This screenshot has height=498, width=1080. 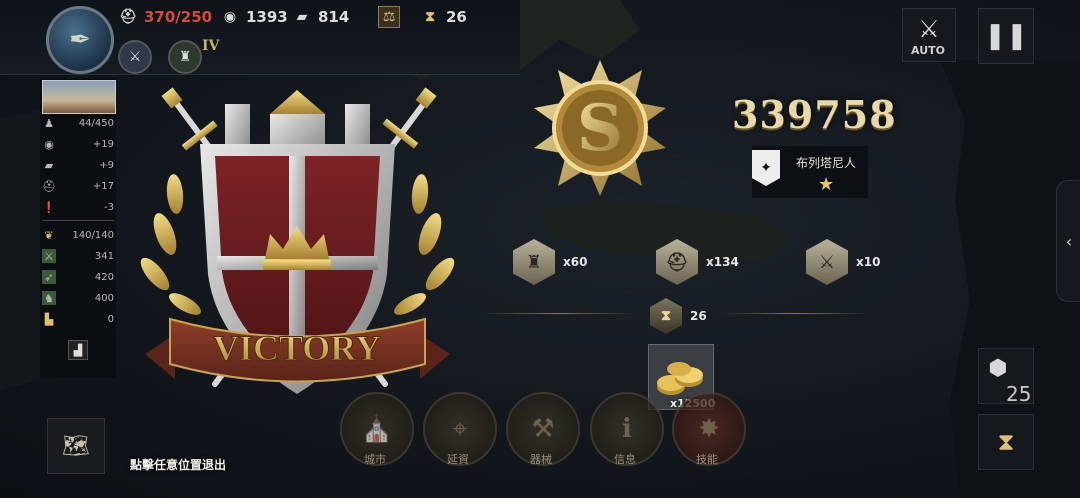 What do you see at coordinates (78, 123) in the screenshot?
I see `stat-row: ♟ 44/450` at bounding box center [78, 123].